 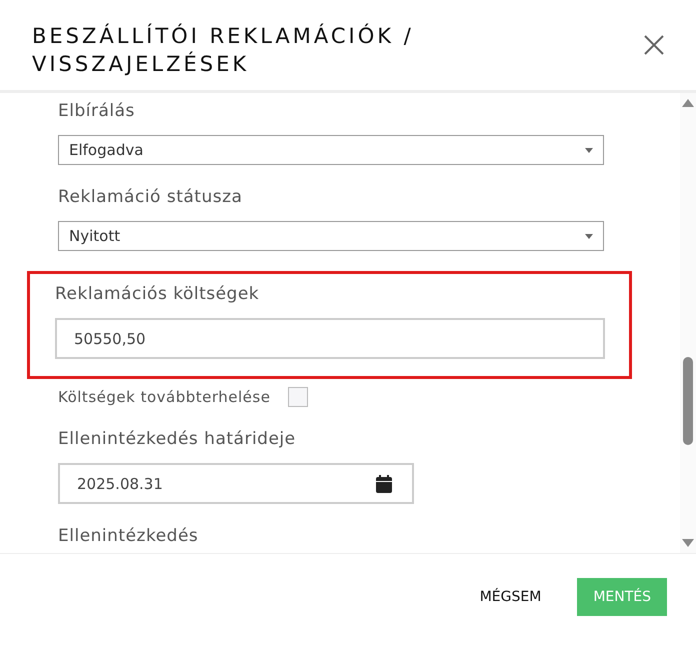 What do you see at coordinates (236, 483) in the screenshot?
I see `date-field: 2025.08.31` at bounding box center [236, 483].